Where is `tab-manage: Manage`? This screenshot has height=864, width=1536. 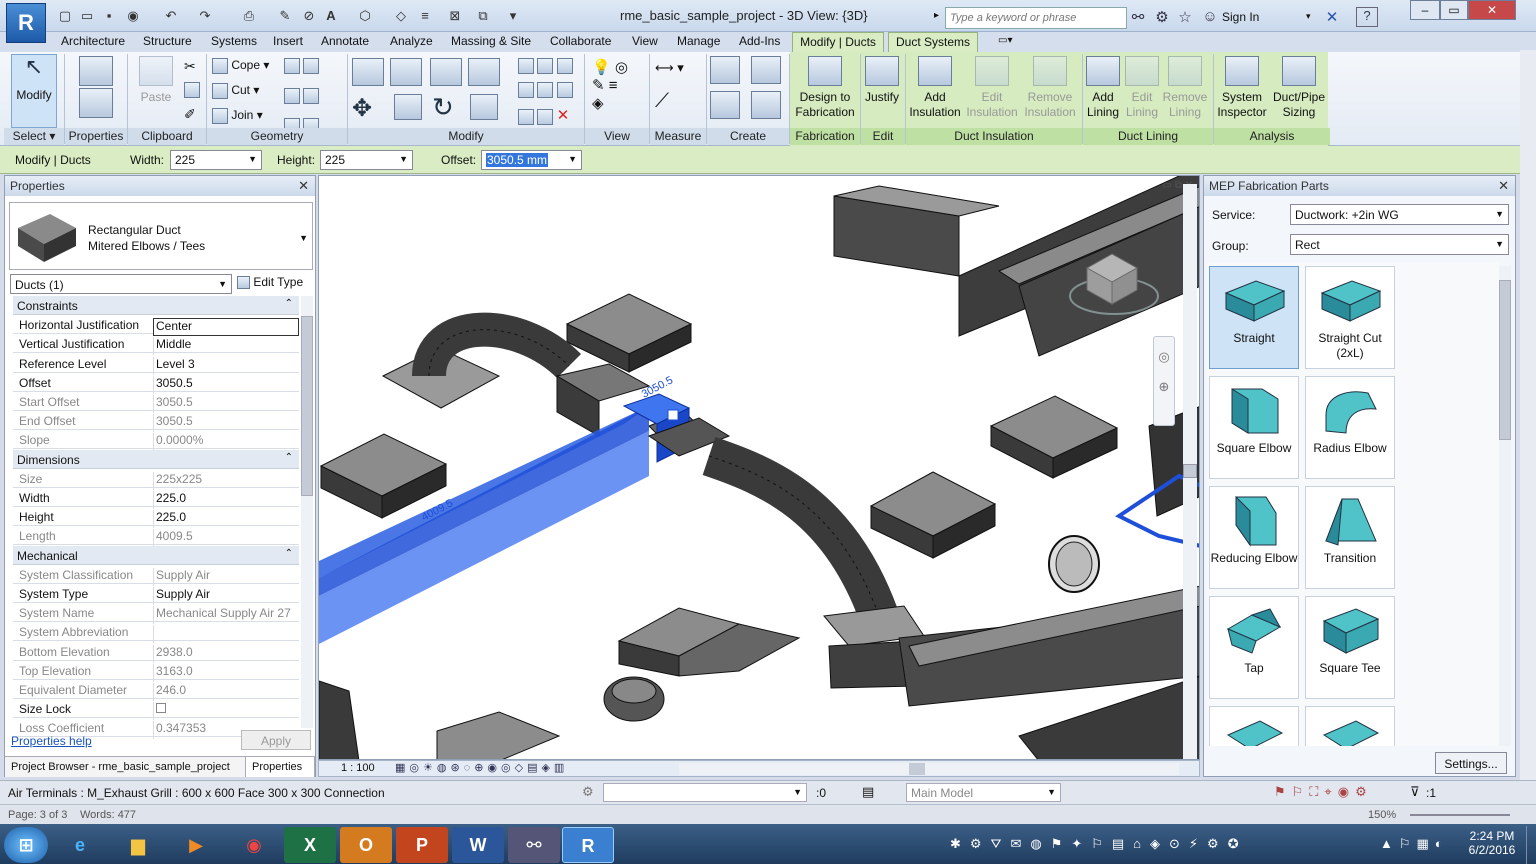
tab-manage: Manage is located at coordinates (698, 41).